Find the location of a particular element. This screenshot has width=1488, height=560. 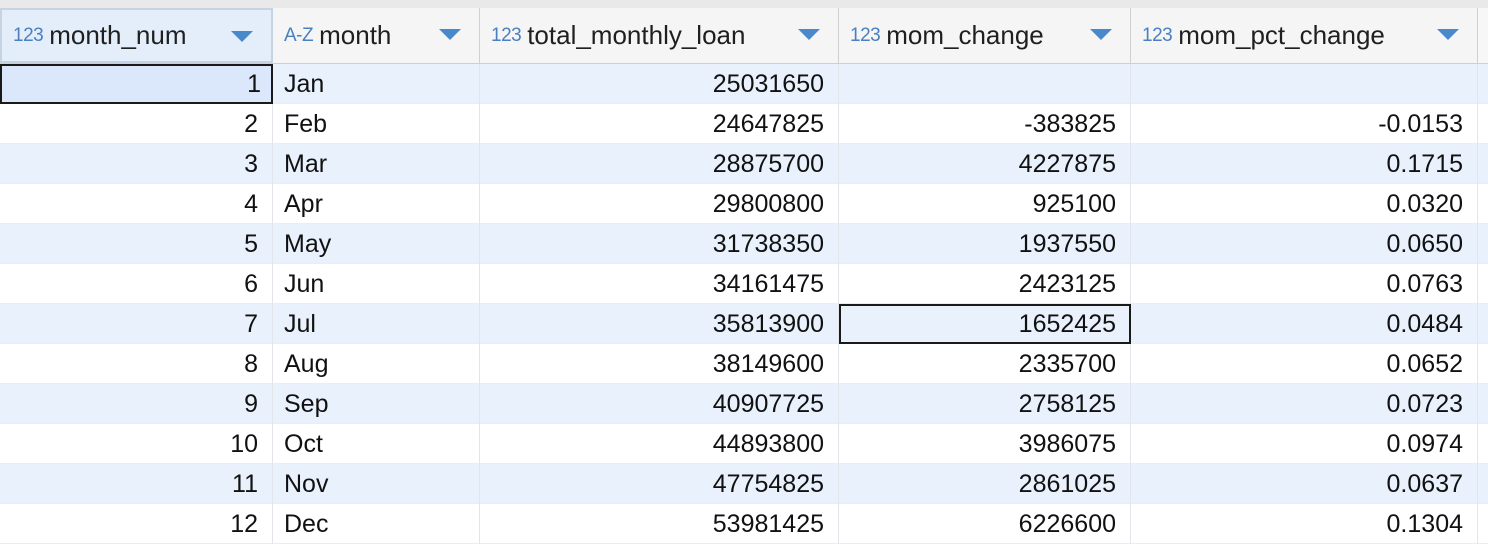

table-row: 4 Apr 29800800 925100 0.0320 is located at coordinates (744, 204).